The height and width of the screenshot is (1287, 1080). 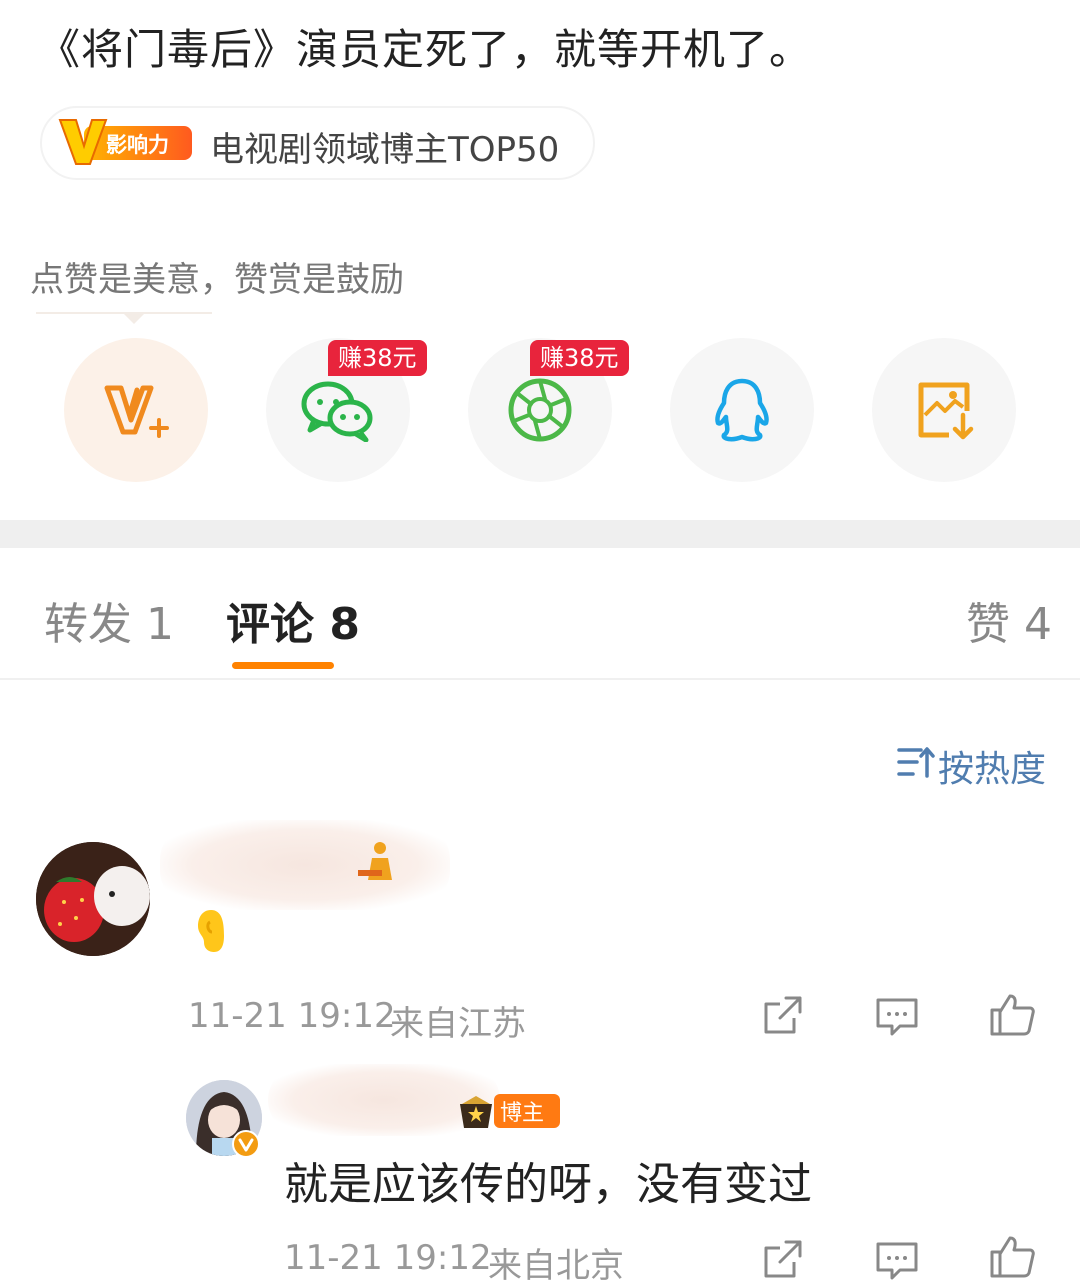 What do you see at coordinates (548, 1184) in the screenshot?
I see `reply-text: 就是应该传的呀，没有变过` at bounding box center [548, 1184].